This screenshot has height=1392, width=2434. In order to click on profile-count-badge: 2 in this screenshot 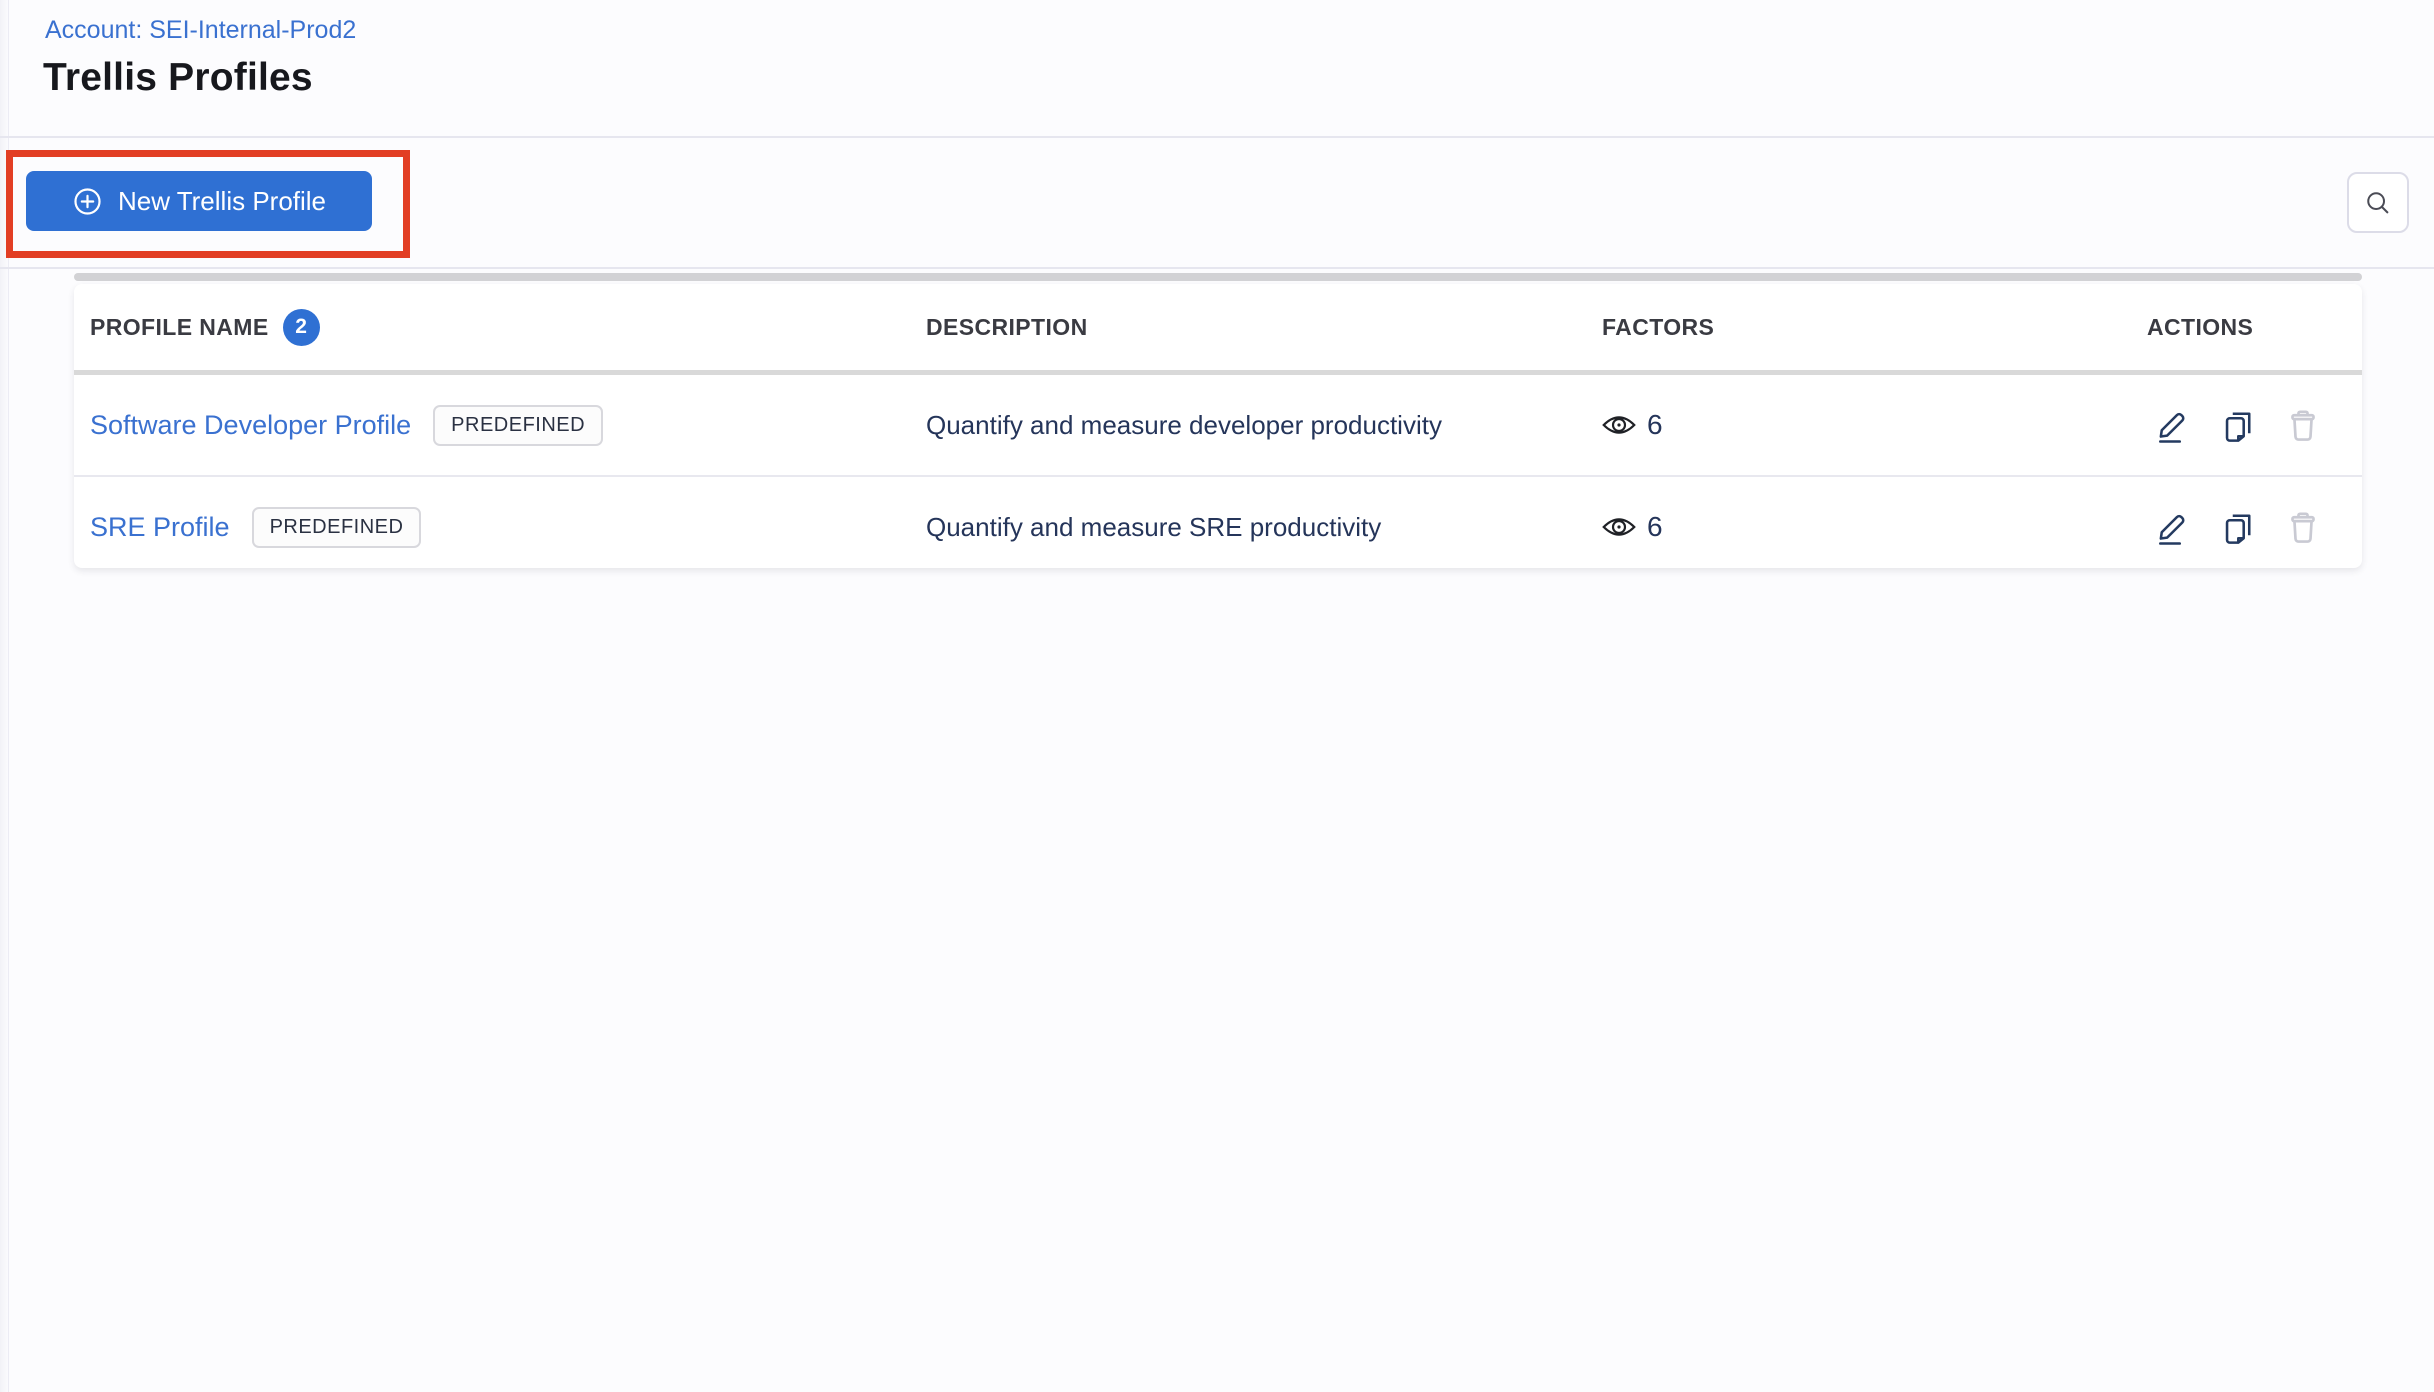, I will do `click(301, 327)`.